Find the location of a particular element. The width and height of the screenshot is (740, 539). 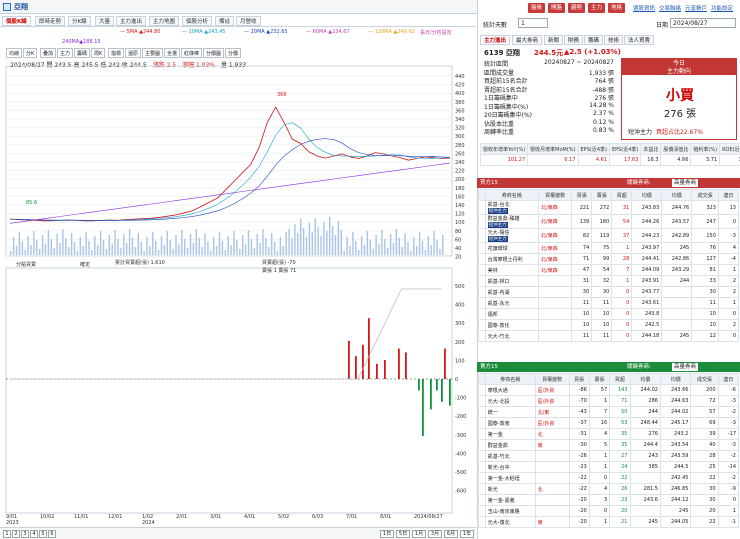

table-row: 台灣摩根士丹利 北/東森 71 99 28 244.41 242.86 127 -4 is located at coordinates (609, 259).